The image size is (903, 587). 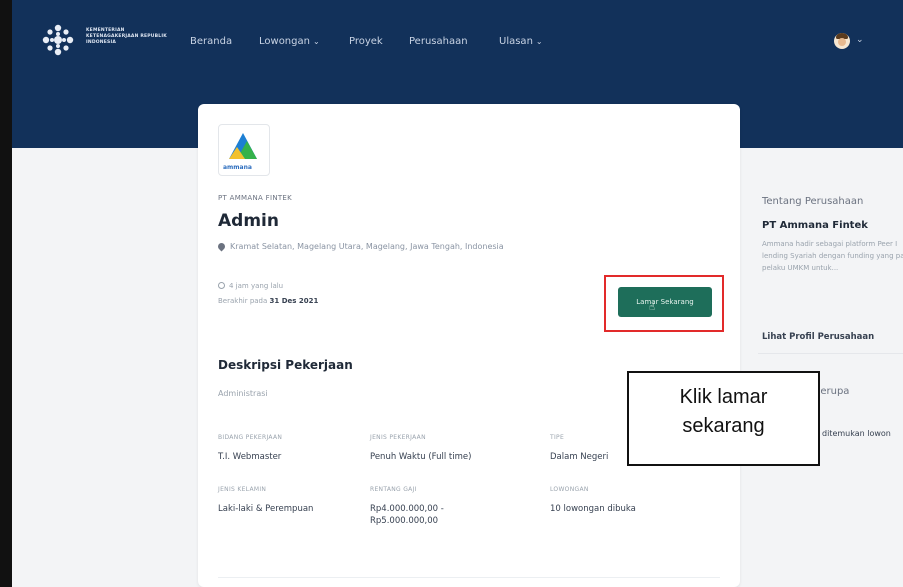 I want to click on callout-line-2: sekarang, so click(x=723, y=426).